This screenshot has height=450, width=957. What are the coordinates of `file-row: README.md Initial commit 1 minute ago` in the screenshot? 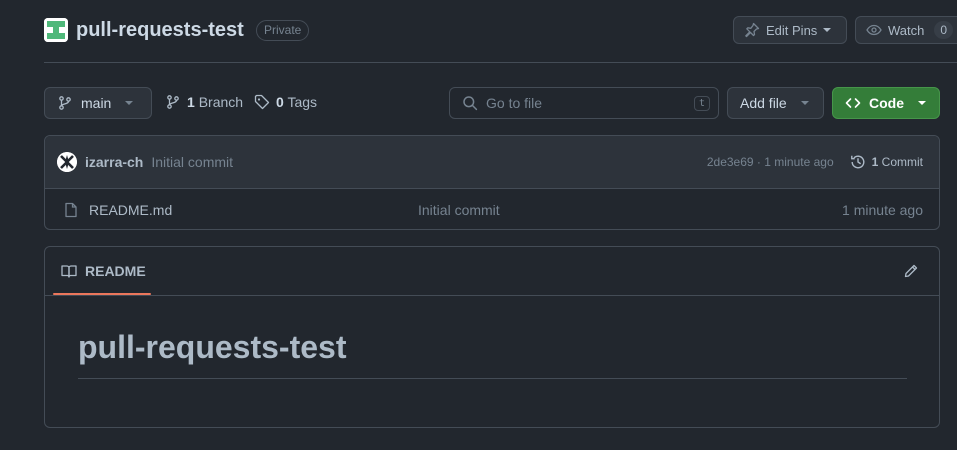 It's located at (492, 209).